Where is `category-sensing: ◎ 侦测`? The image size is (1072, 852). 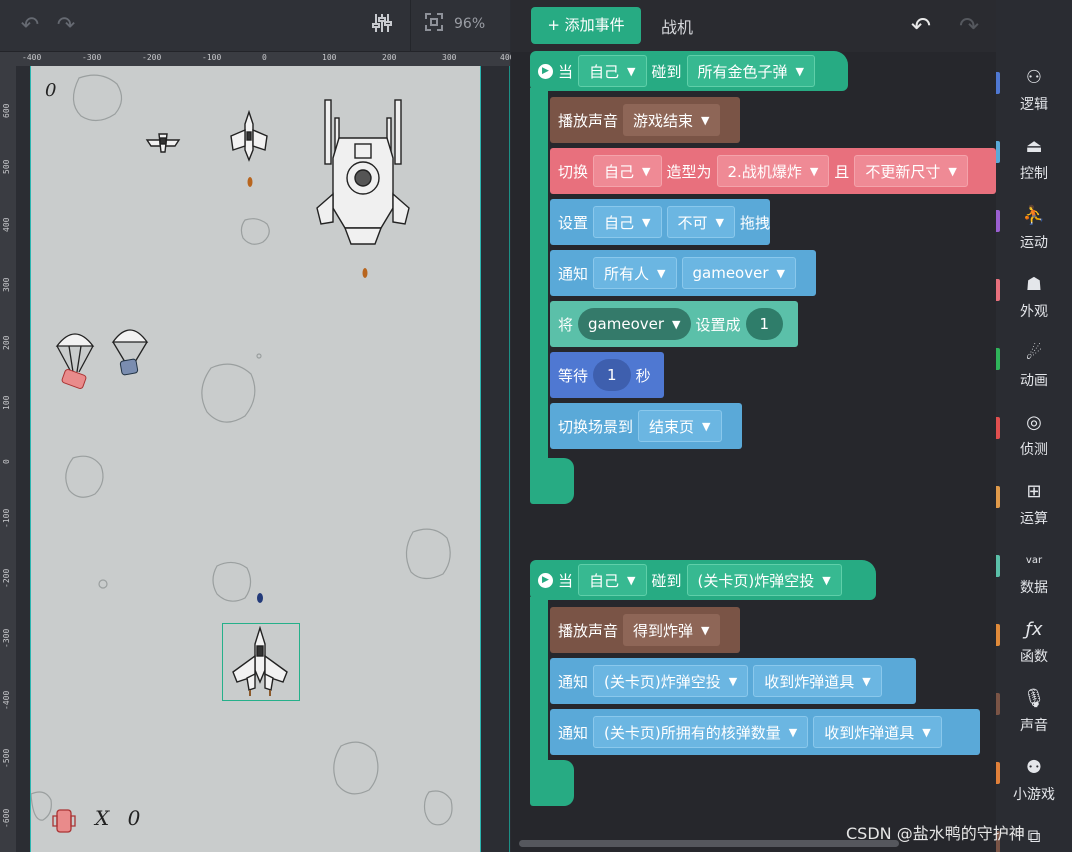
category-sensing: ◎ 侦测 is located at coordinates (1034, 439).